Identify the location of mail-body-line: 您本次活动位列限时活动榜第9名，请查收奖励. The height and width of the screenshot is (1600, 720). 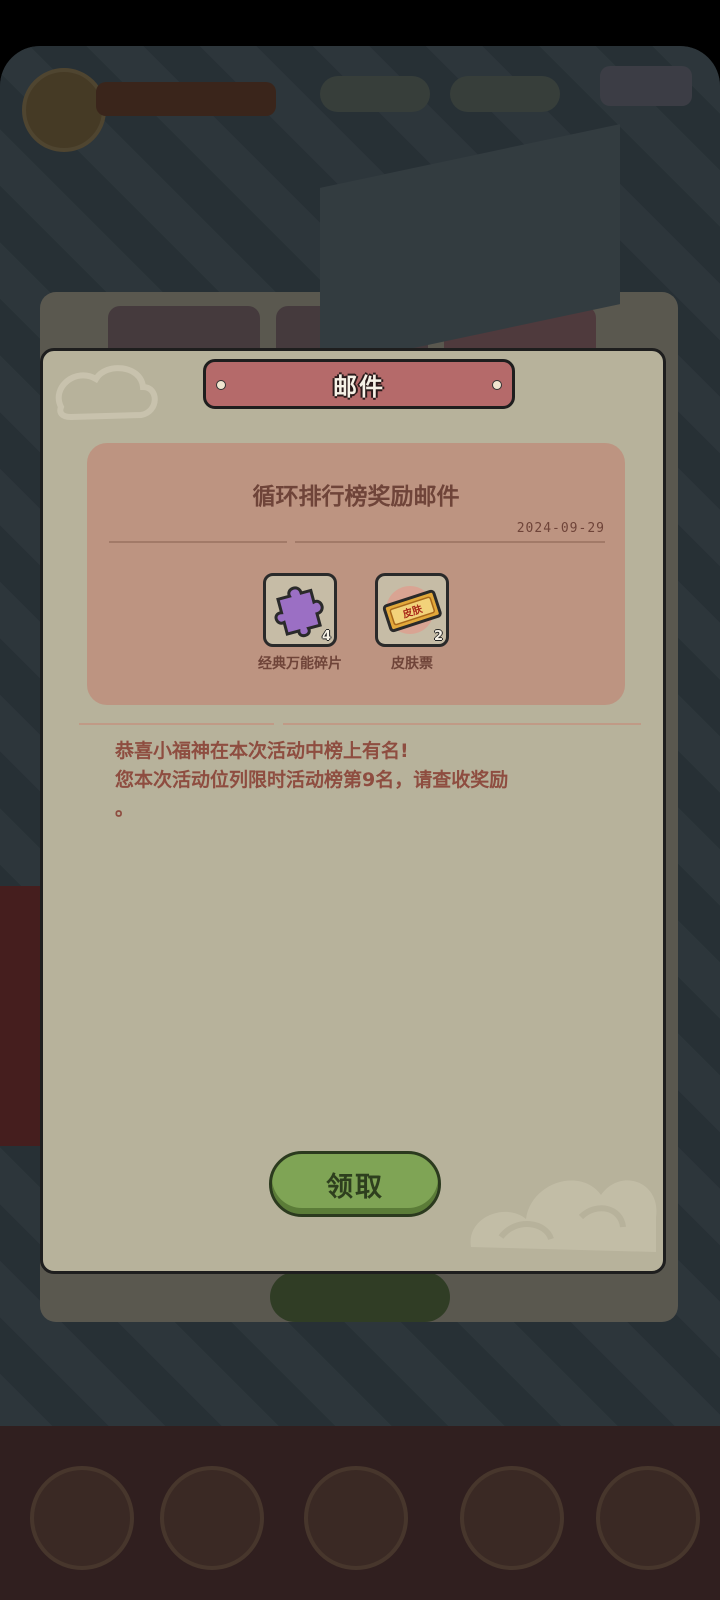
(312, 780).